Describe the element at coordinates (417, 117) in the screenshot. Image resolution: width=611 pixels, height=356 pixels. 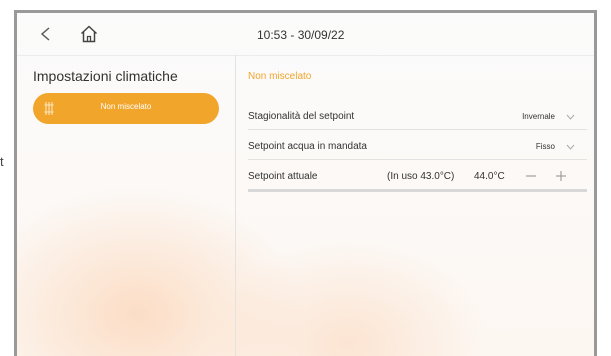
I see `setting-row-stagionalita: Stagionalità del setpoint Invernale` at that location.